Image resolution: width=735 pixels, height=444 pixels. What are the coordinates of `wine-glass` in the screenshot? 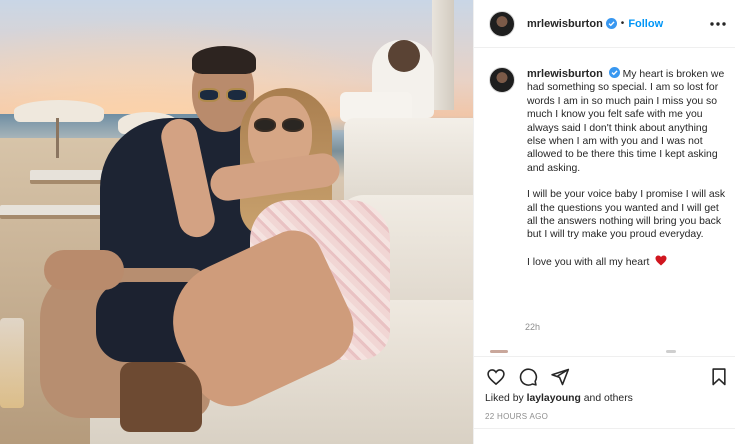 It's located at (12, 363).